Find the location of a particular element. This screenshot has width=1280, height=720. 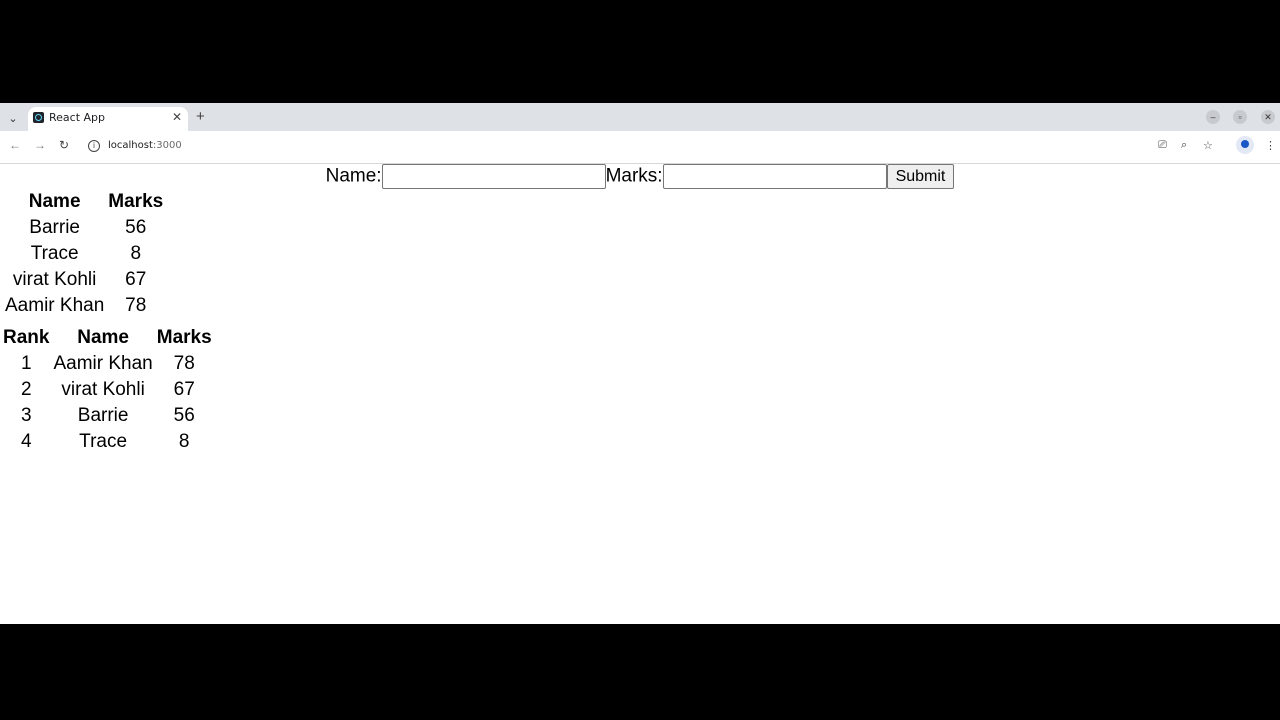

table-row: virat Kohli 67 is located at coordinates (84, 280).